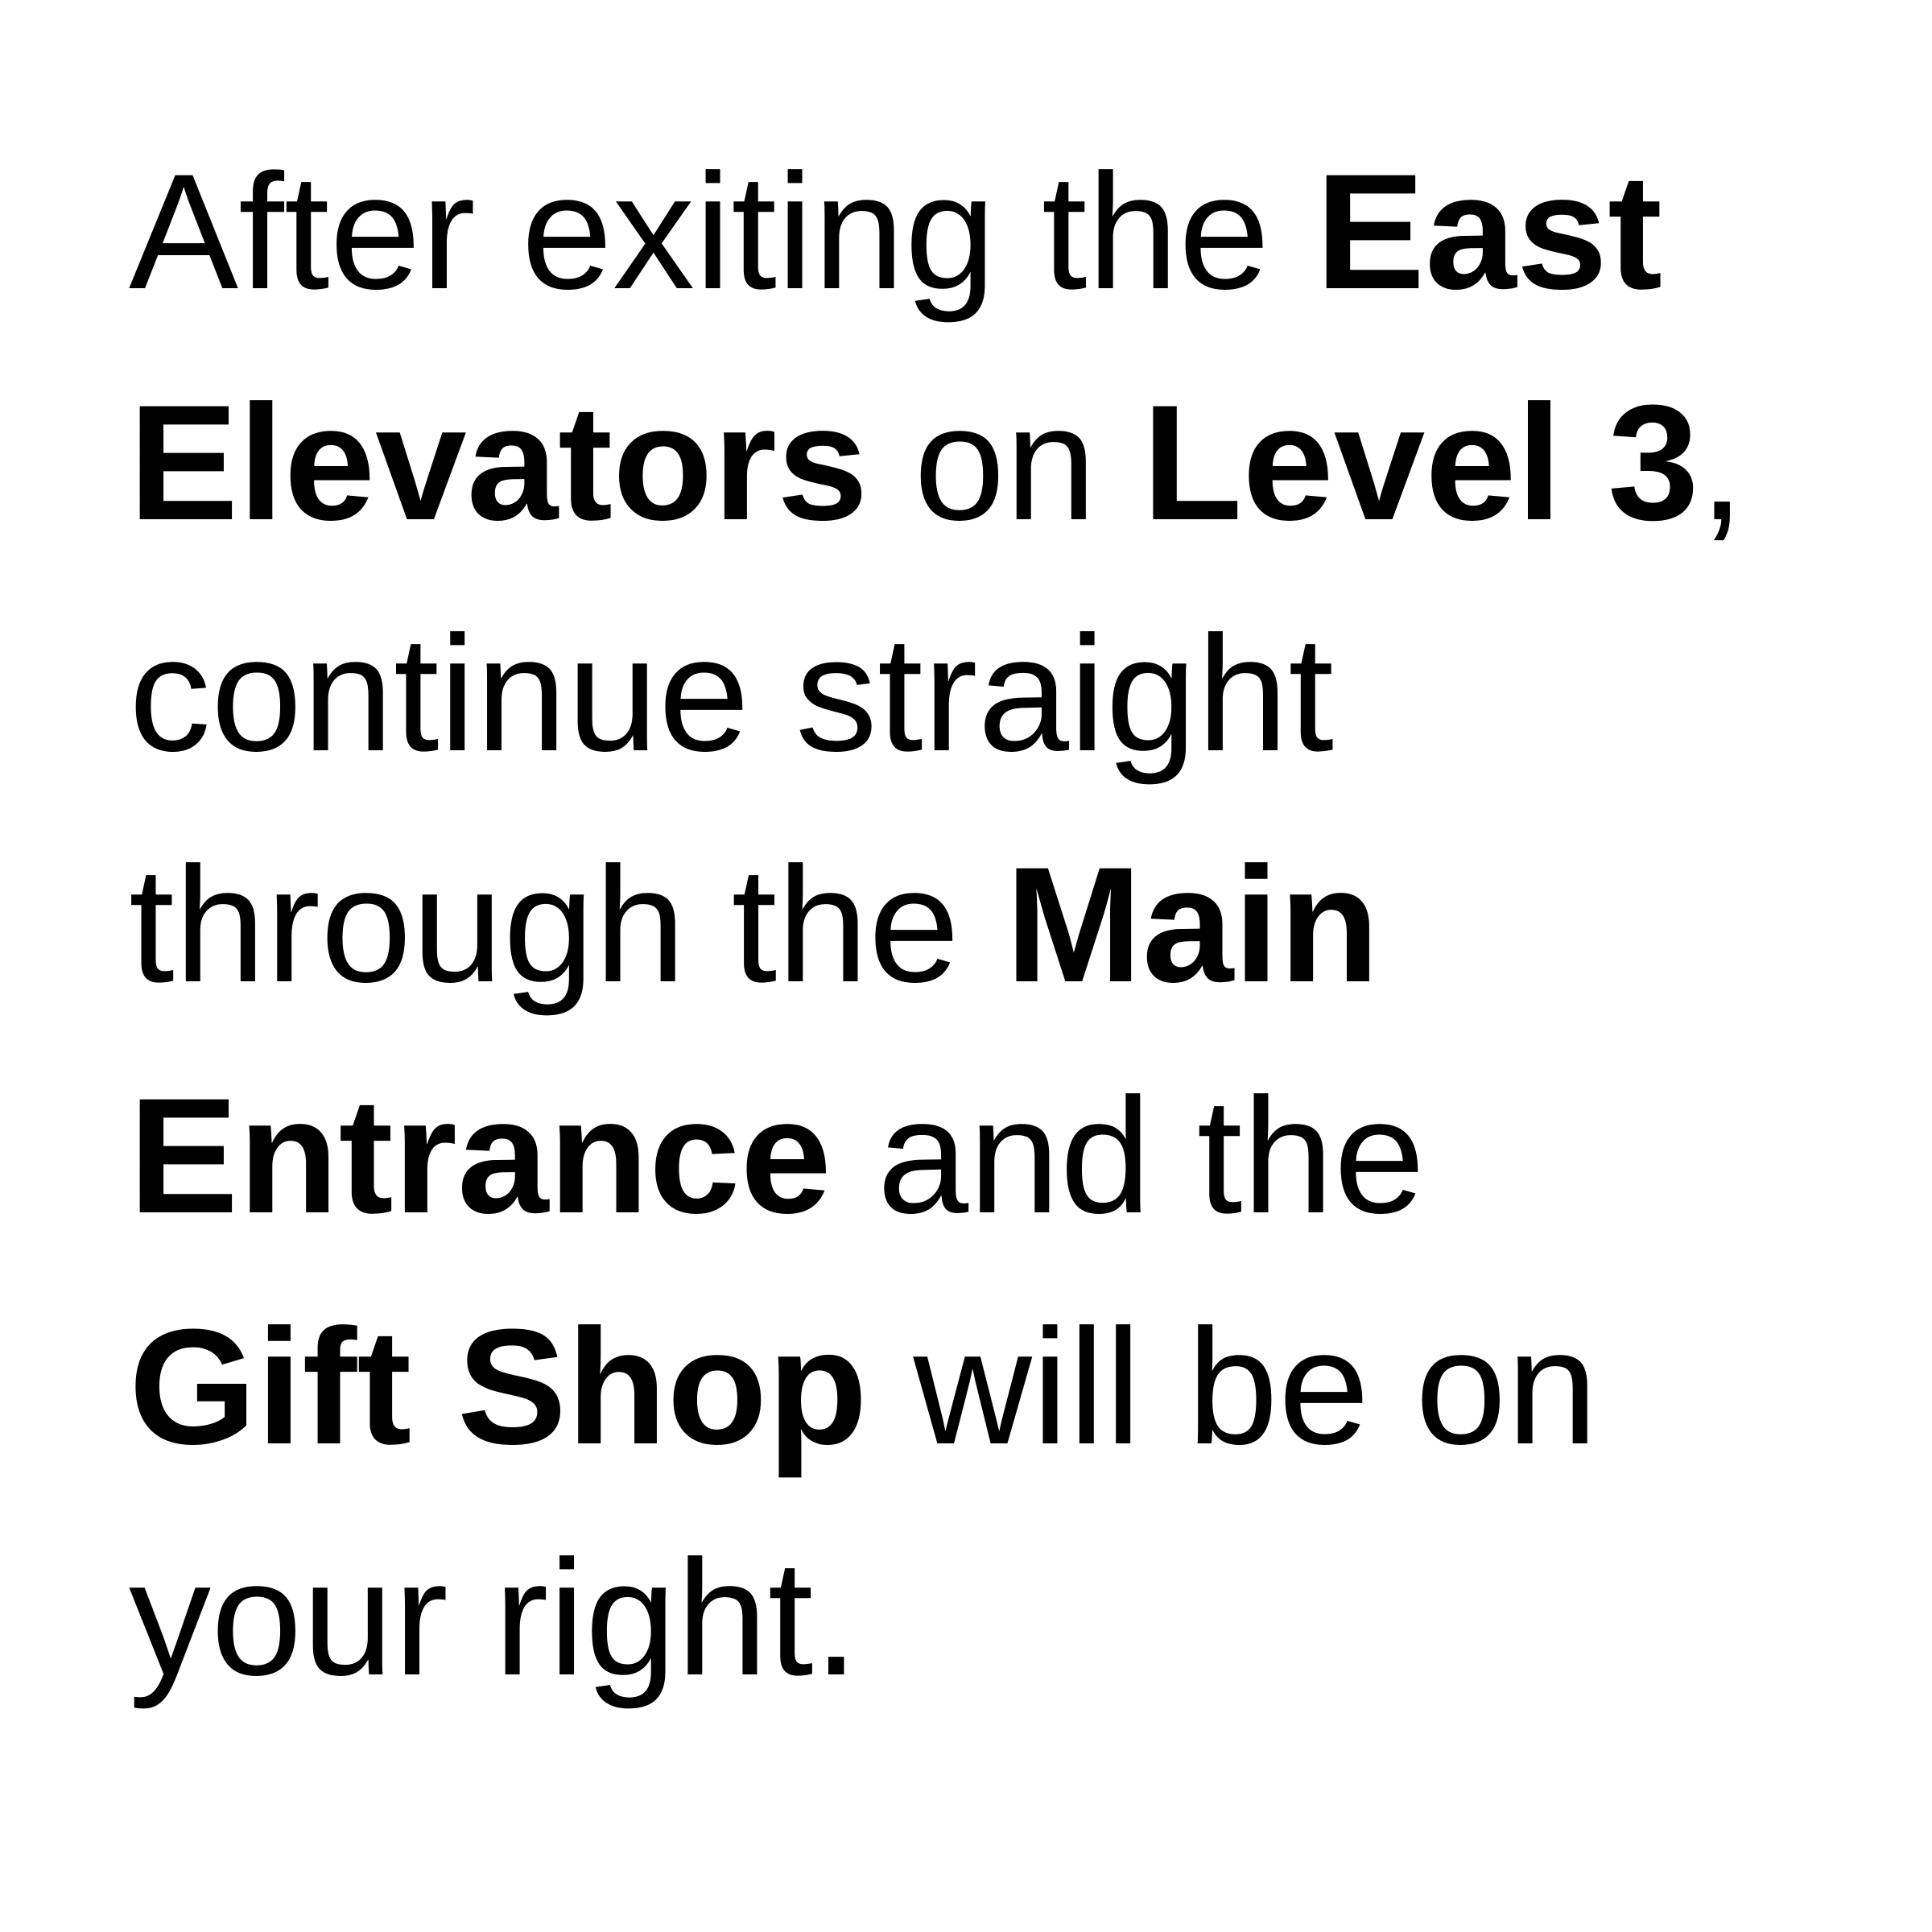  Describe the element at coordinates (1232, 1387) in the screenshot. I see `text-segment: will be on` at that location.